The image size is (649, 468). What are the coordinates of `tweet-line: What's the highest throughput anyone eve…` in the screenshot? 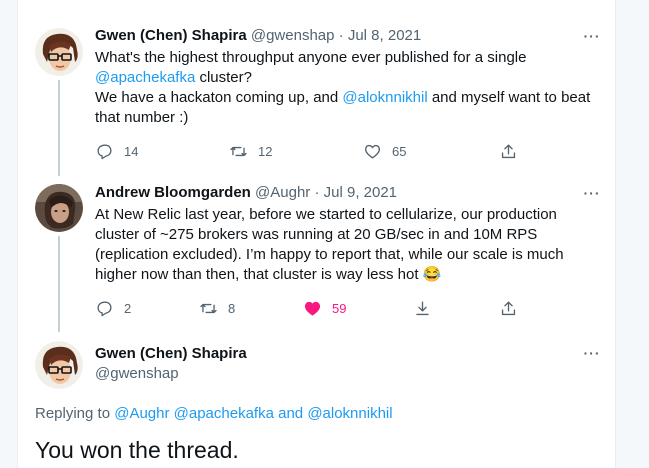 It's located at (311, 57).